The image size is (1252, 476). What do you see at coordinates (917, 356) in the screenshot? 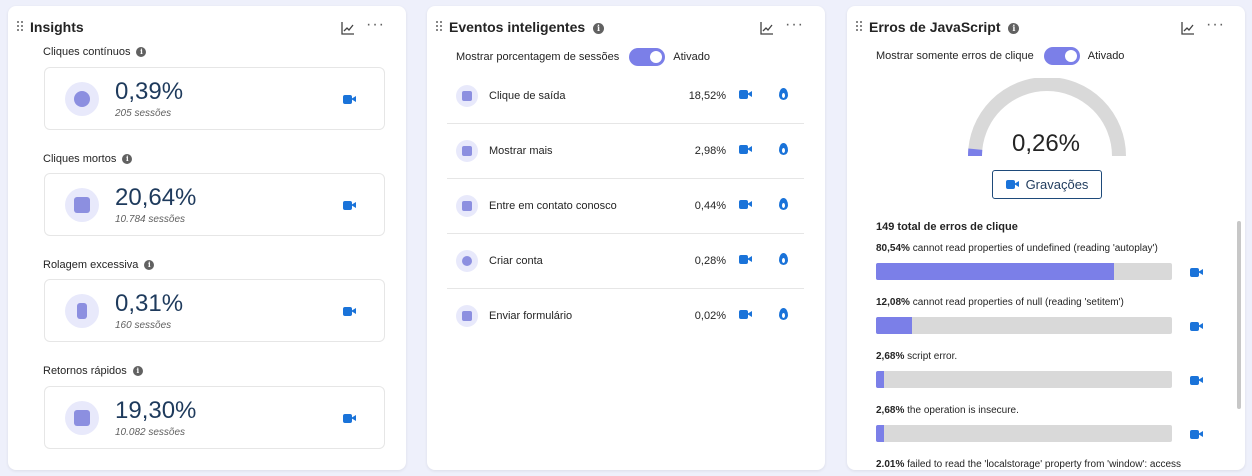
I see `error-text: 2,68% script error.` at bounding box center [917, 356].